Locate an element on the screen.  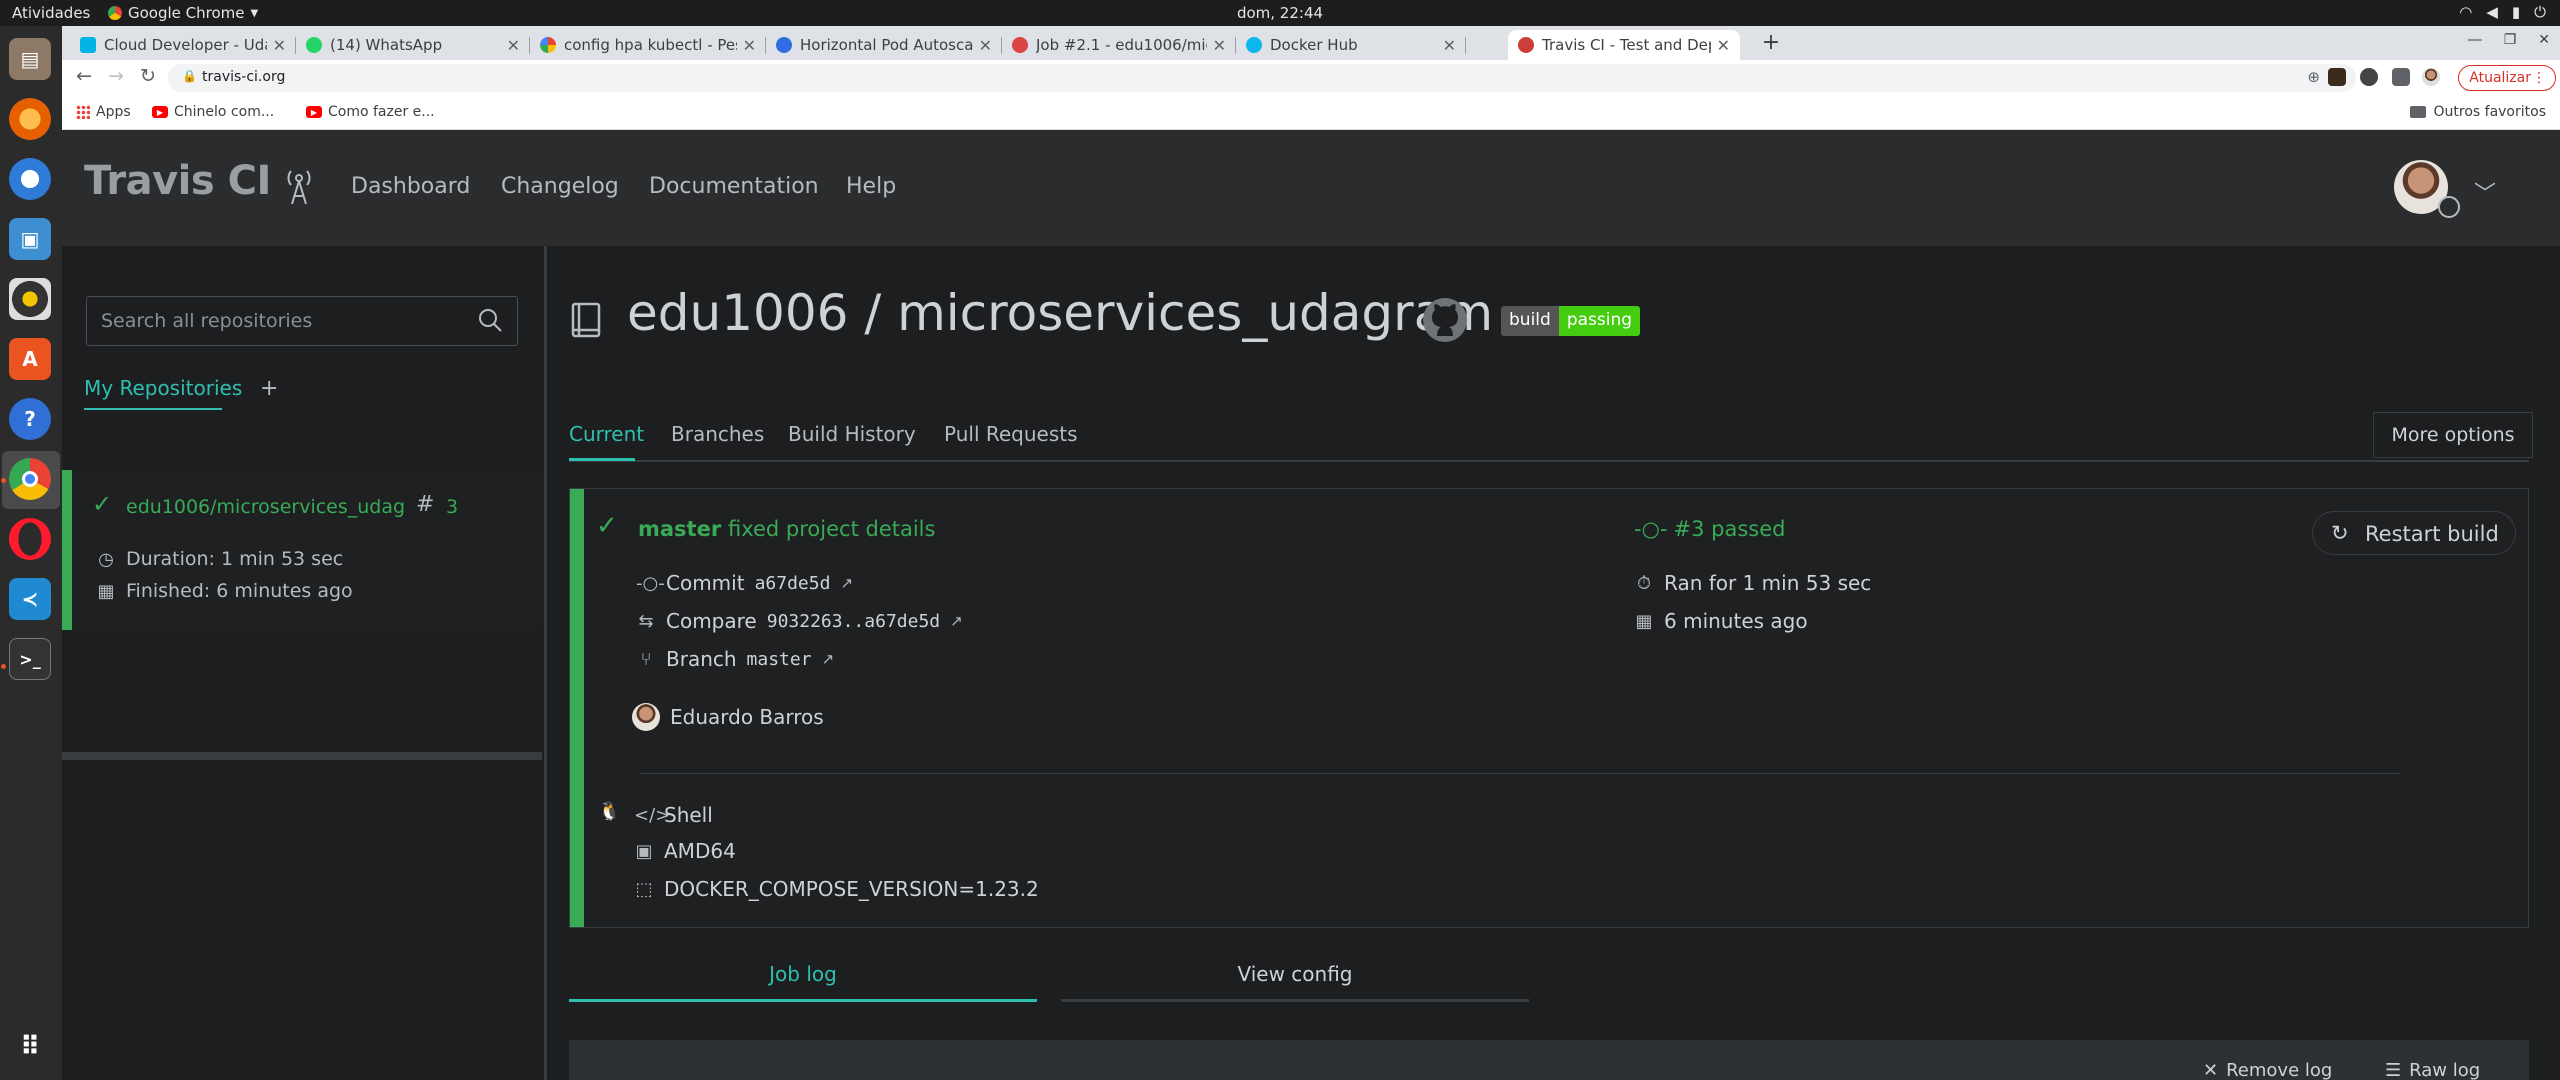
remove-log-label: Remove log is located at coordinates (2279, 1070).